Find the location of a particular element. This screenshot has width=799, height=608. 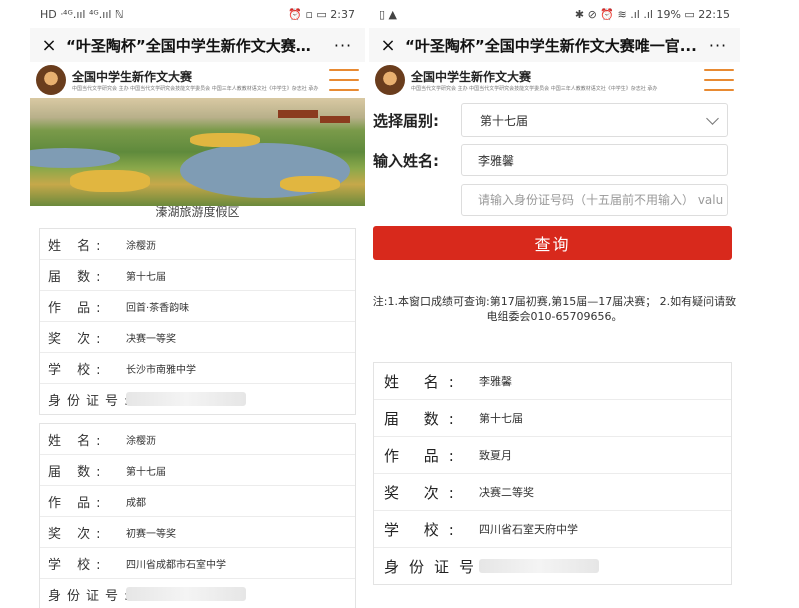

field-value: 成都 is located at coordinates (136, 503).